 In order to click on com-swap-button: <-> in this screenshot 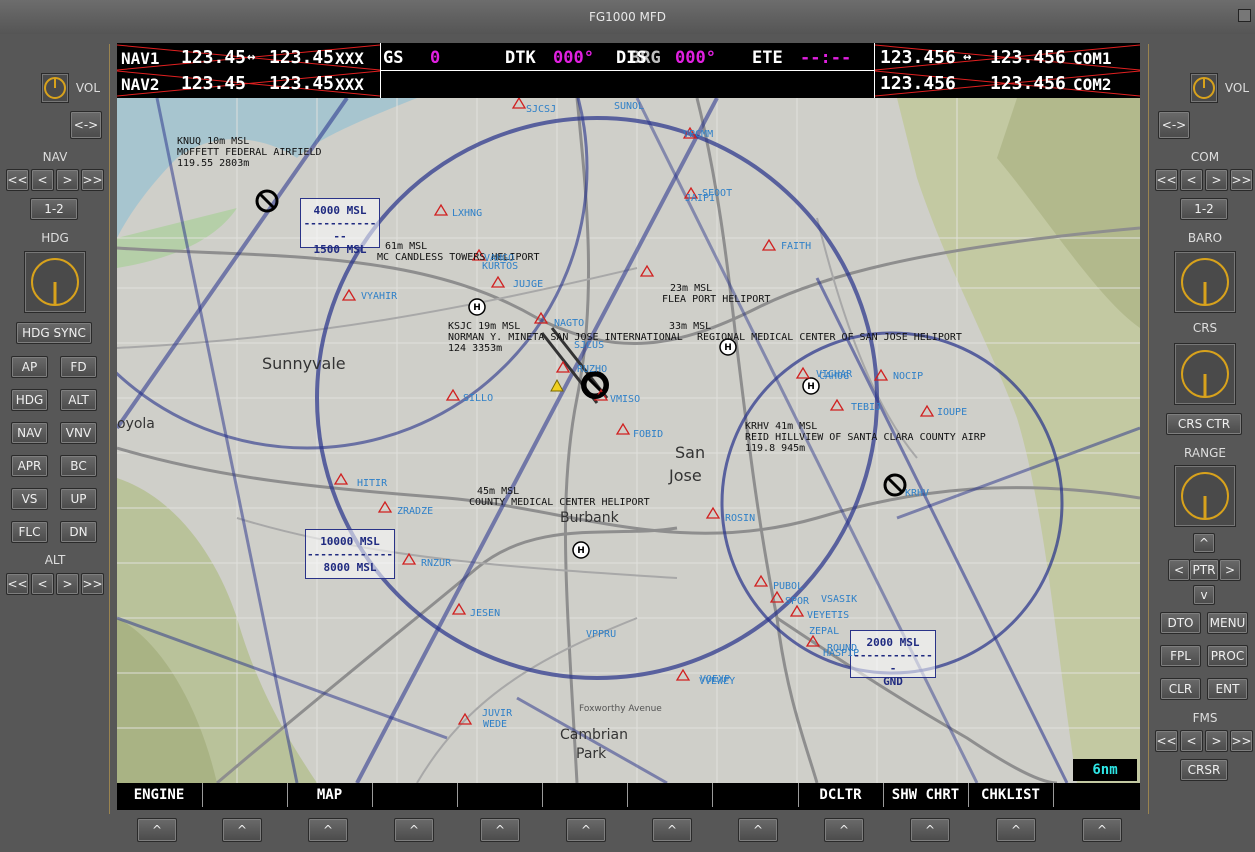, I will do `click(1174, 125)`.